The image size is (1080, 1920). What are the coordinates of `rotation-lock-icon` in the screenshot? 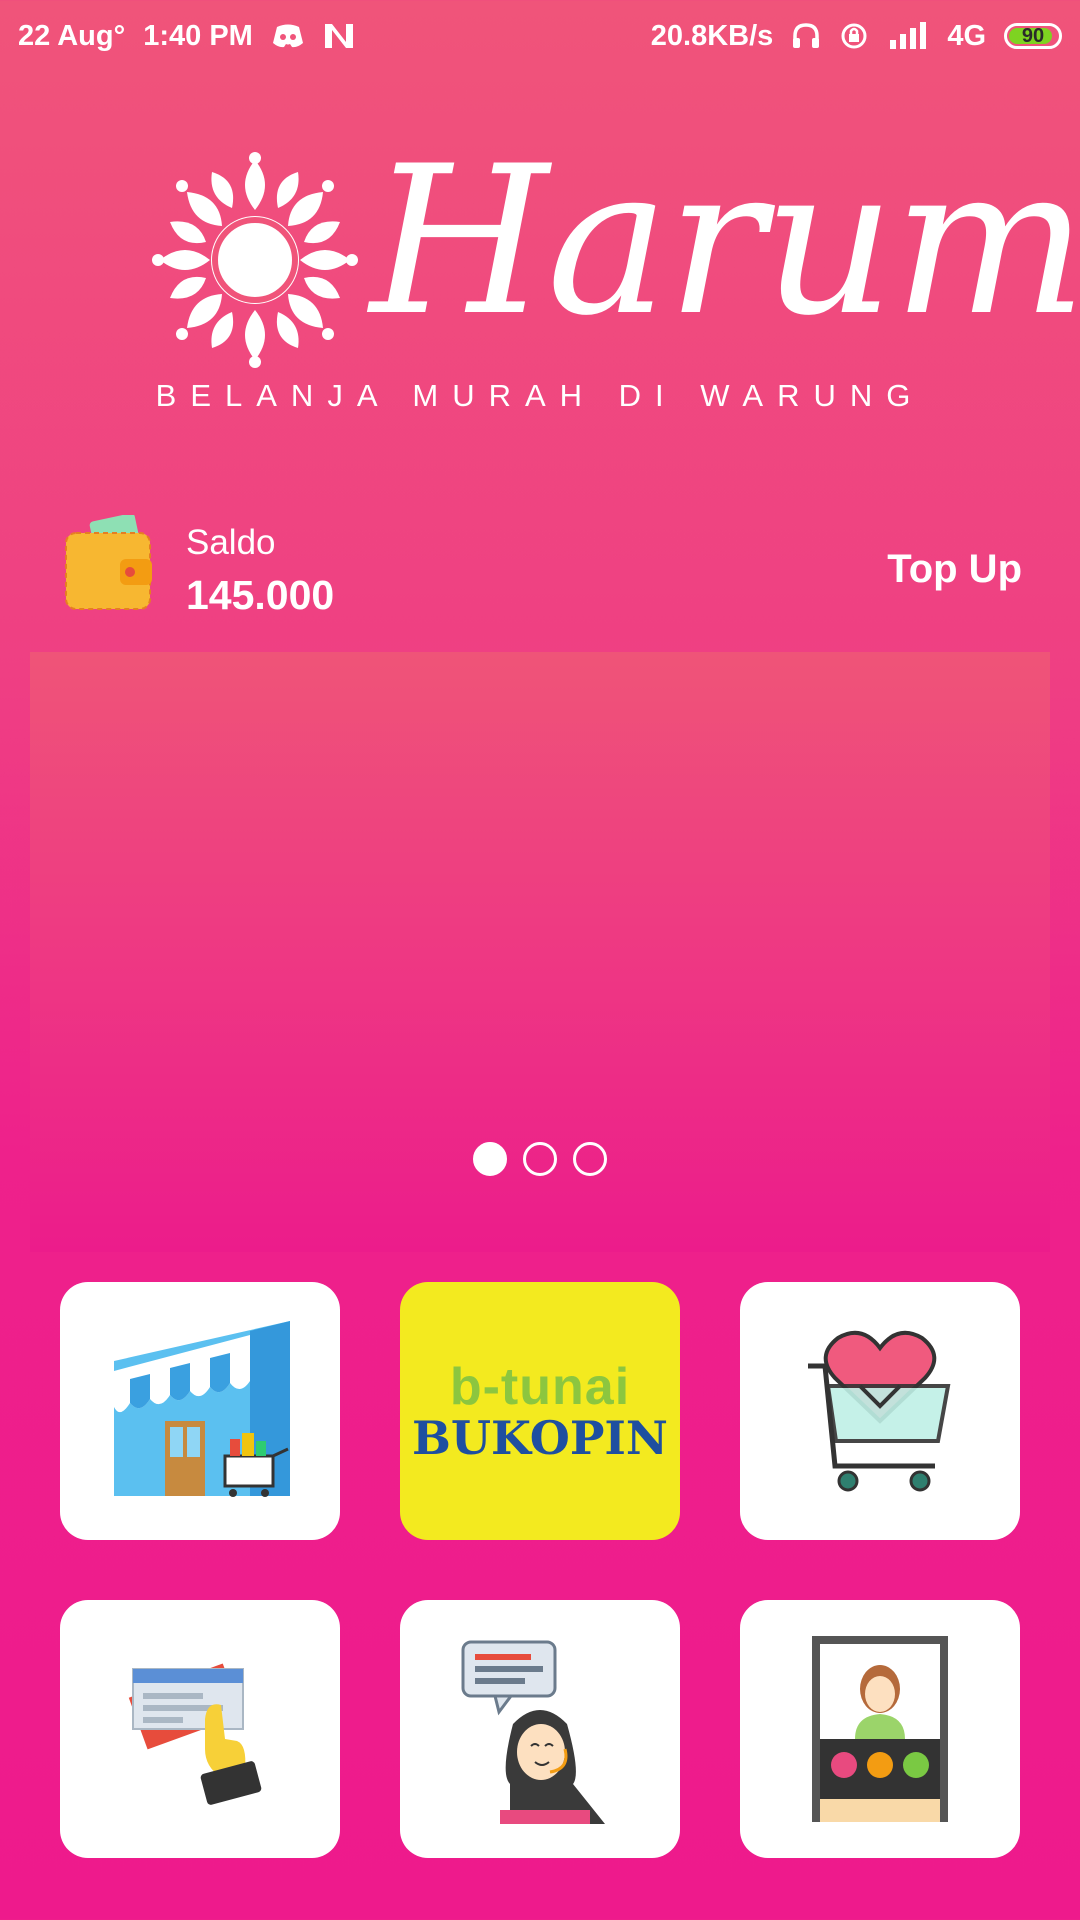 It's located at (855, 36).